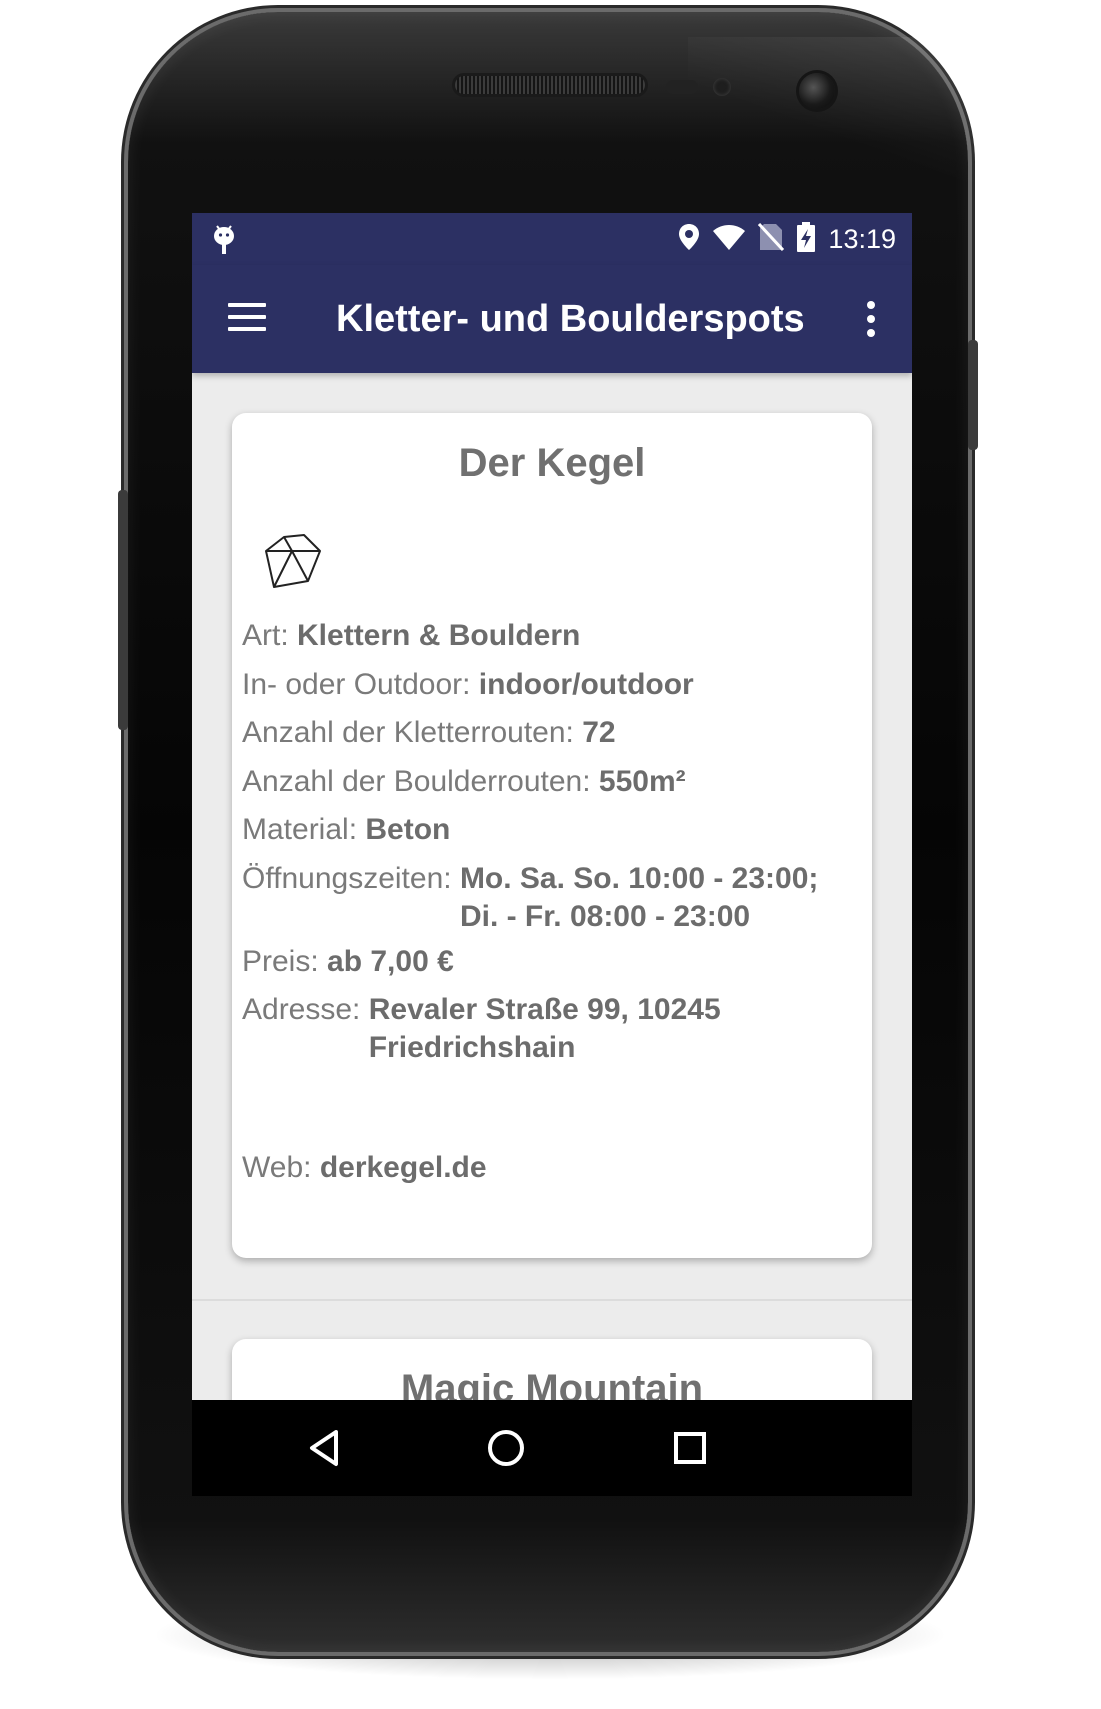 This screenshot has height=1709, width=1101. Describe the element at coordinates (304, 829) in the screenshot. I see `field-label: Material:` at that location.